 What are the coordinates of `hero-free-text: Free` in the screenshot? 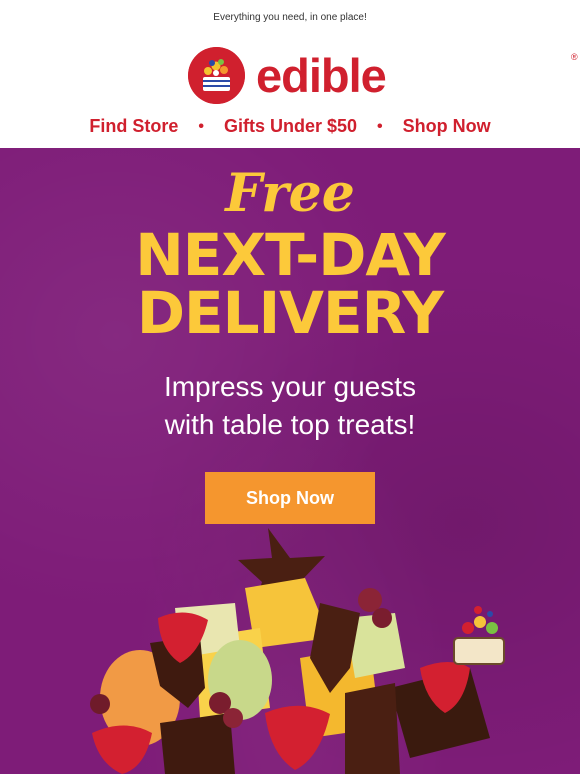 It's located at (290, 193).